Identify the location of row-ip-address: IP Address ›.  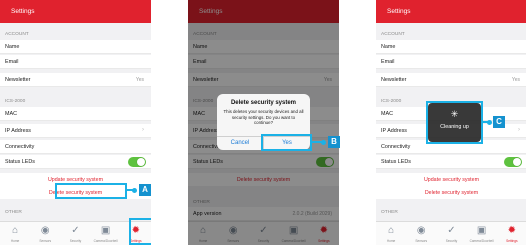
(75, 131).